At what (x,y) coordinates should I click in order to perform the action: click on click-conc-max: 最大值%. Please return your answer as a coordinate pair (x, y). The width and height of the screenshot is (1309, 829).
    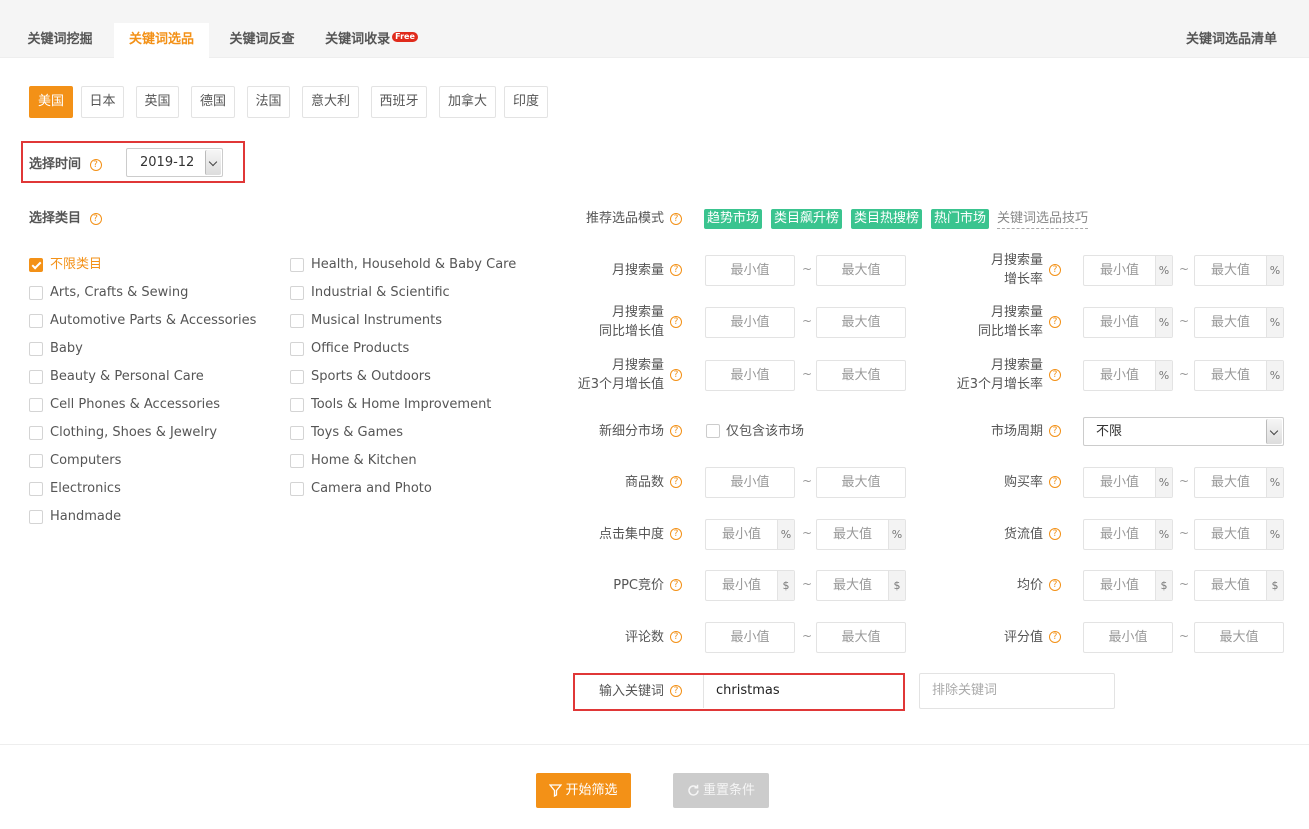
    Looking at the image, I should click on (861, 534).